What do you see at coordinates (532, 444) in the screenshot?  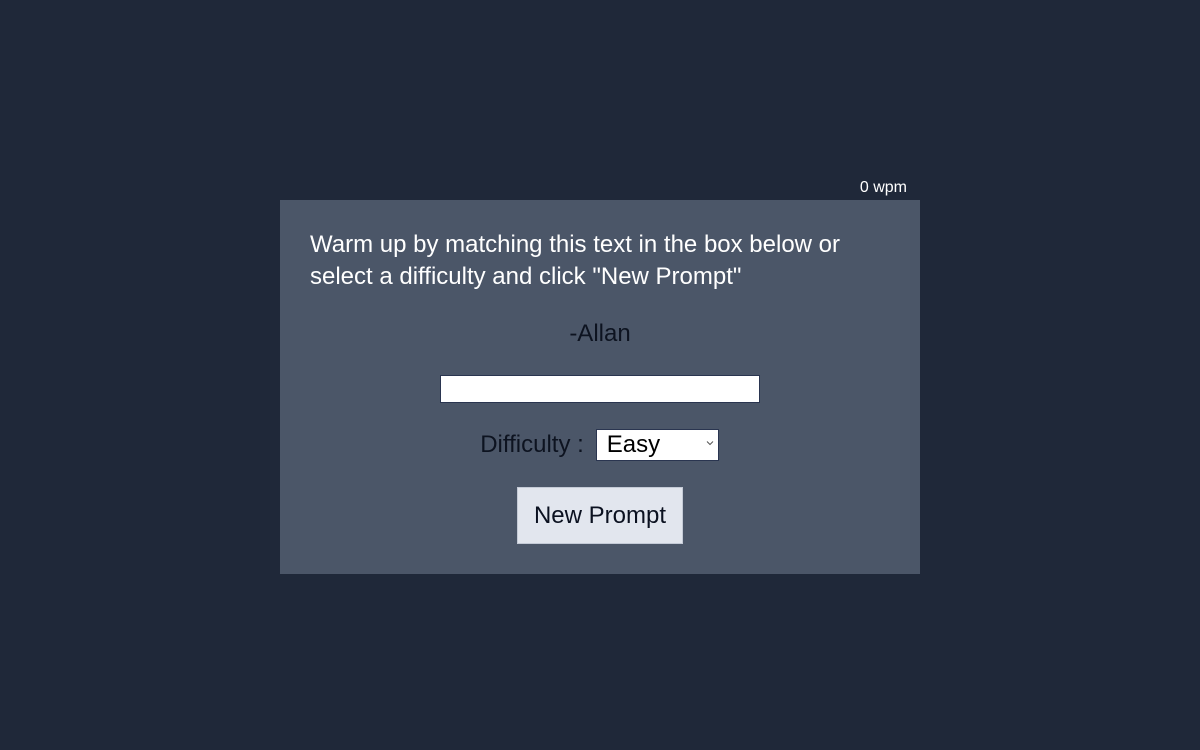 I see `difficulty-label: Difficulty :` at bounding box center [532, 444].